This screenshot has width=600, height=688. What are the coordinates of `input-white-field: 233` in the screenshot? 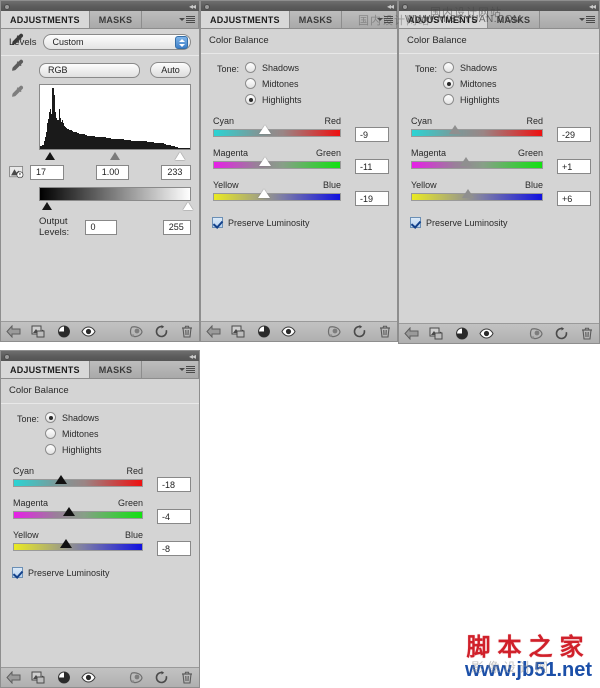 It's located at (176, 172).